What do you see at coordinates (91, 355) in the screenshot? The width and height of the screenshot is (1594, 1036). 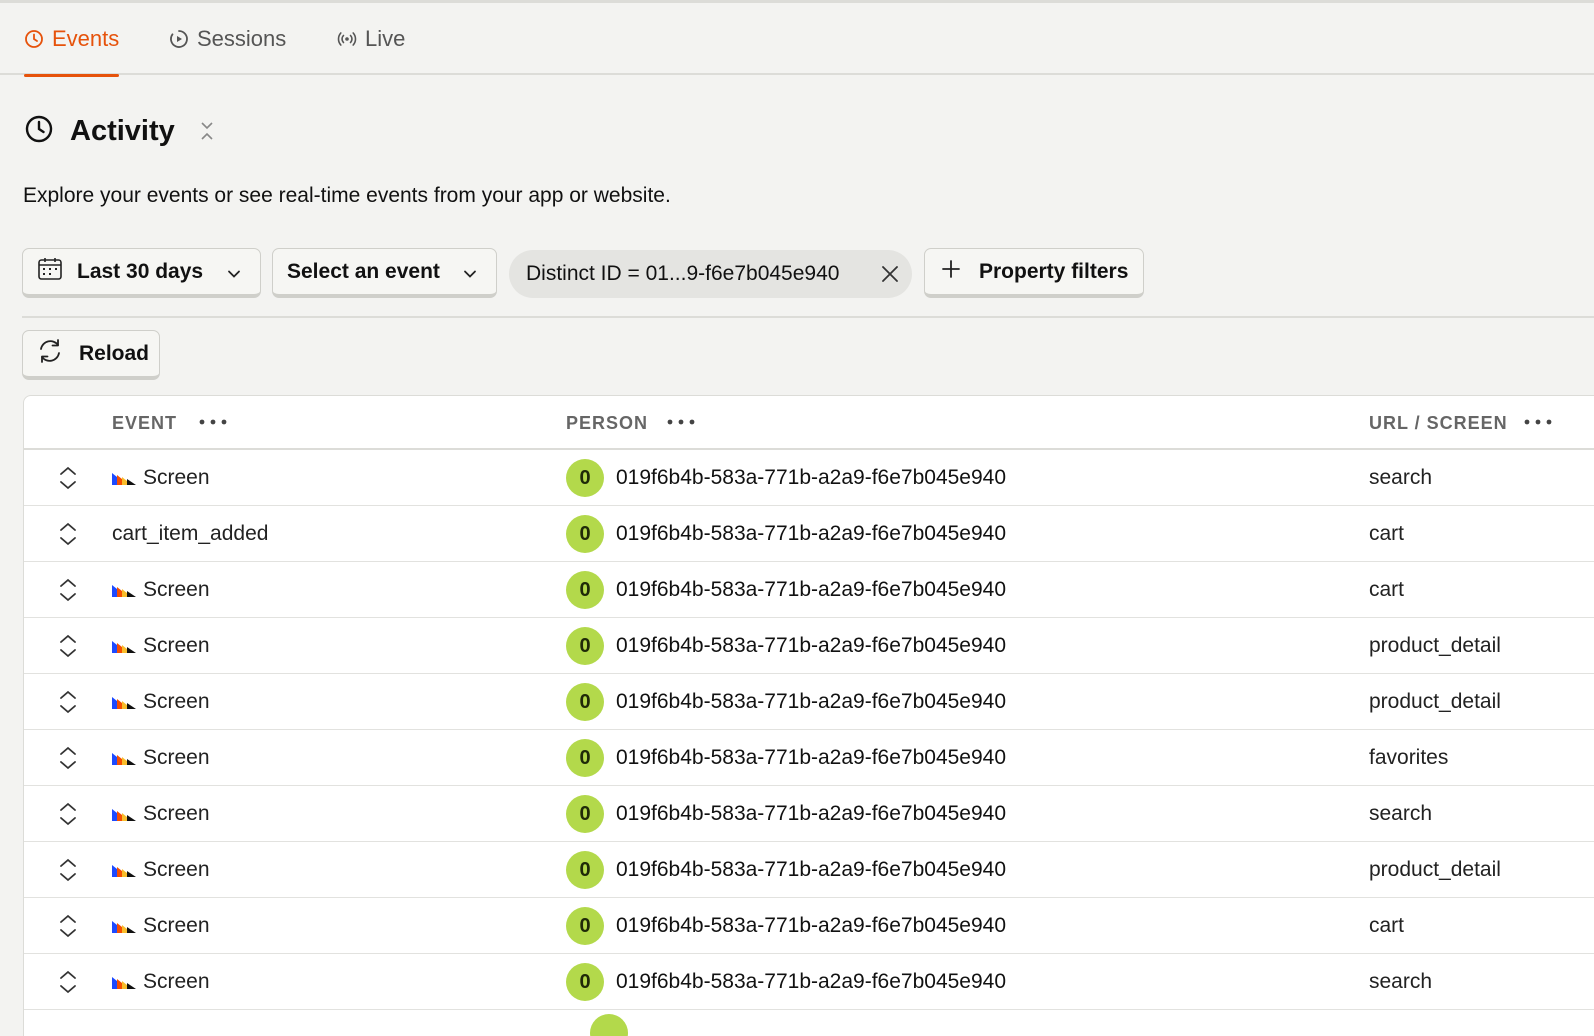 I see `reload-button: Reload` at bounding box center [91, 355].